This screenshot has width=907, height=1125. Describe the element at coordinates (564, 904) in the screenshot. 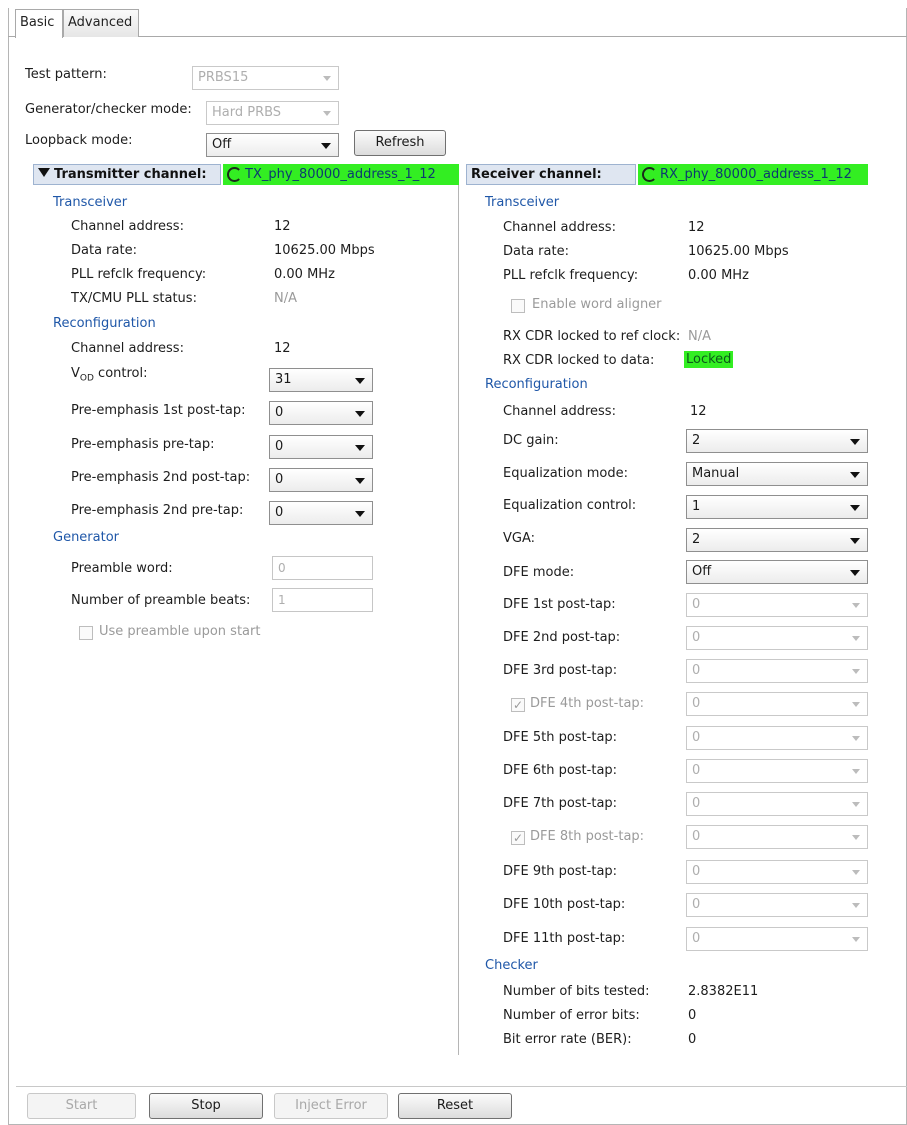

I see `dfe-tap-label: DFE 10th post-tap:` at that location.